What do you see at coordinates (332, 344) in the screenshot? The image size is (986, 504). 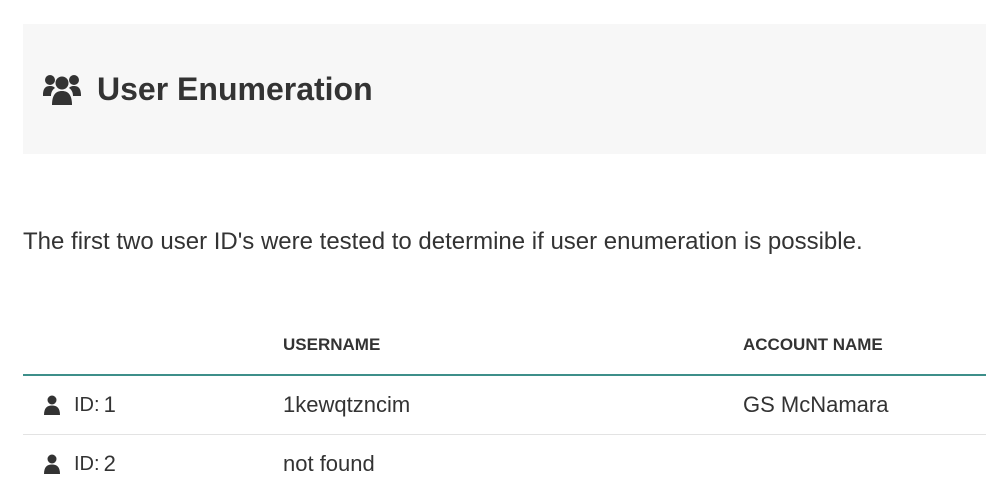 I see `column-header-username: USERNAME` at bounding box center [332, 344].